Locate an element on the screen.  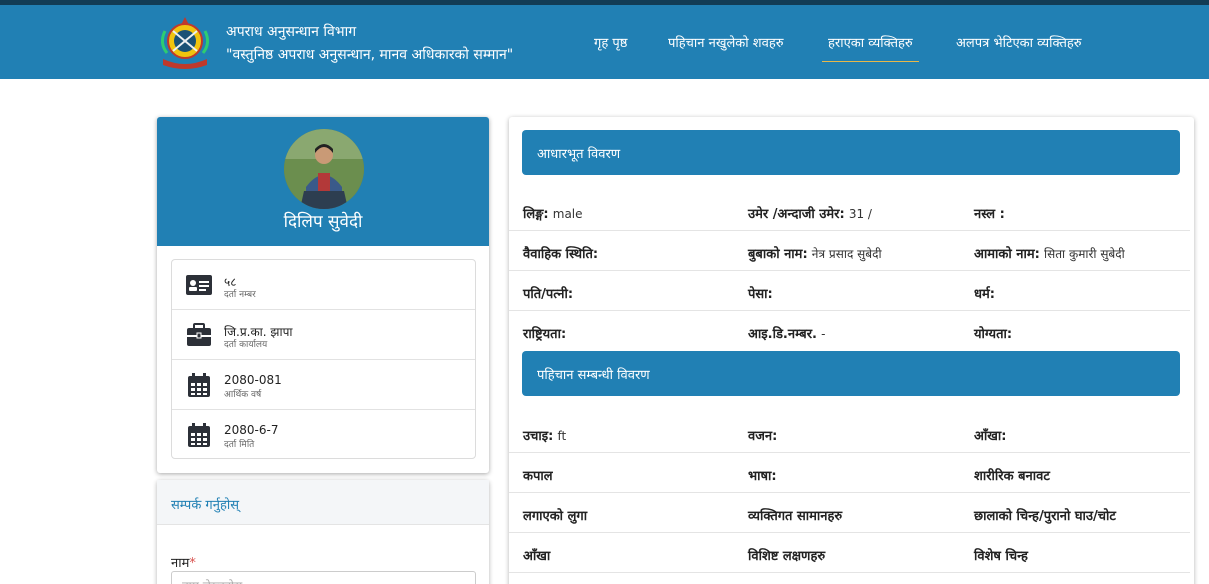
profile-name: दिलिप सुवेदी is located at coordinates (323, 222).